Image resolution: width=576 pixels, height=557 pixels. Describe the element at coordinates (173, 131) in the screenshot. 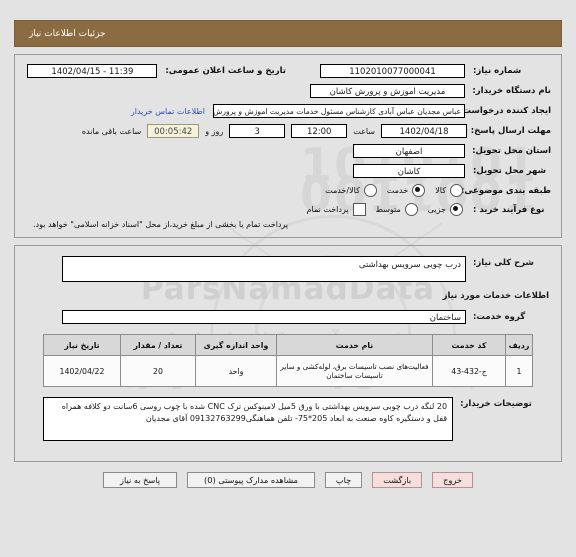

I see `countdown-timer: 00:05:42` at that location.